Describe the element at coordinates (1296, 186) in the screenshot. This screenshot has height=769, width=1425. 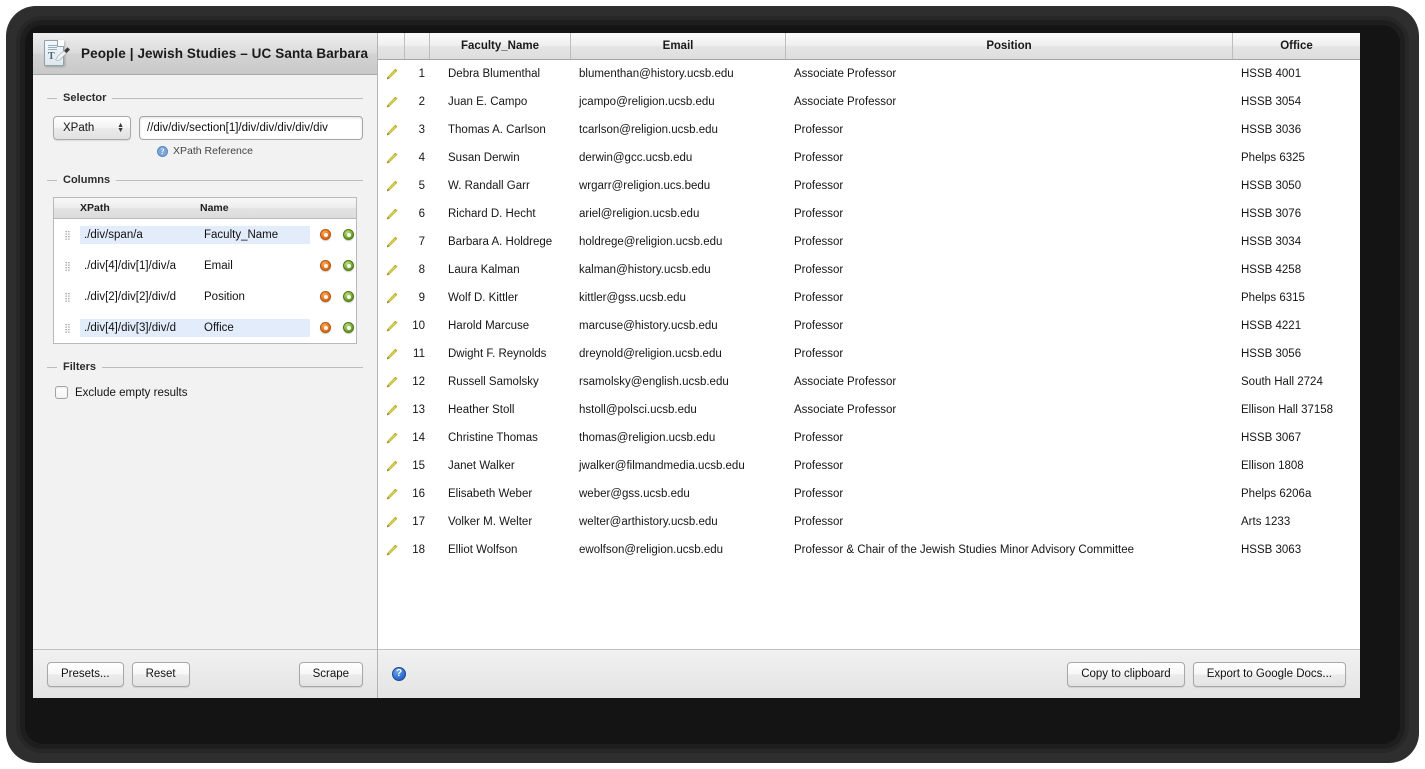
I see `cell-office: HSSB 3050` at that location.